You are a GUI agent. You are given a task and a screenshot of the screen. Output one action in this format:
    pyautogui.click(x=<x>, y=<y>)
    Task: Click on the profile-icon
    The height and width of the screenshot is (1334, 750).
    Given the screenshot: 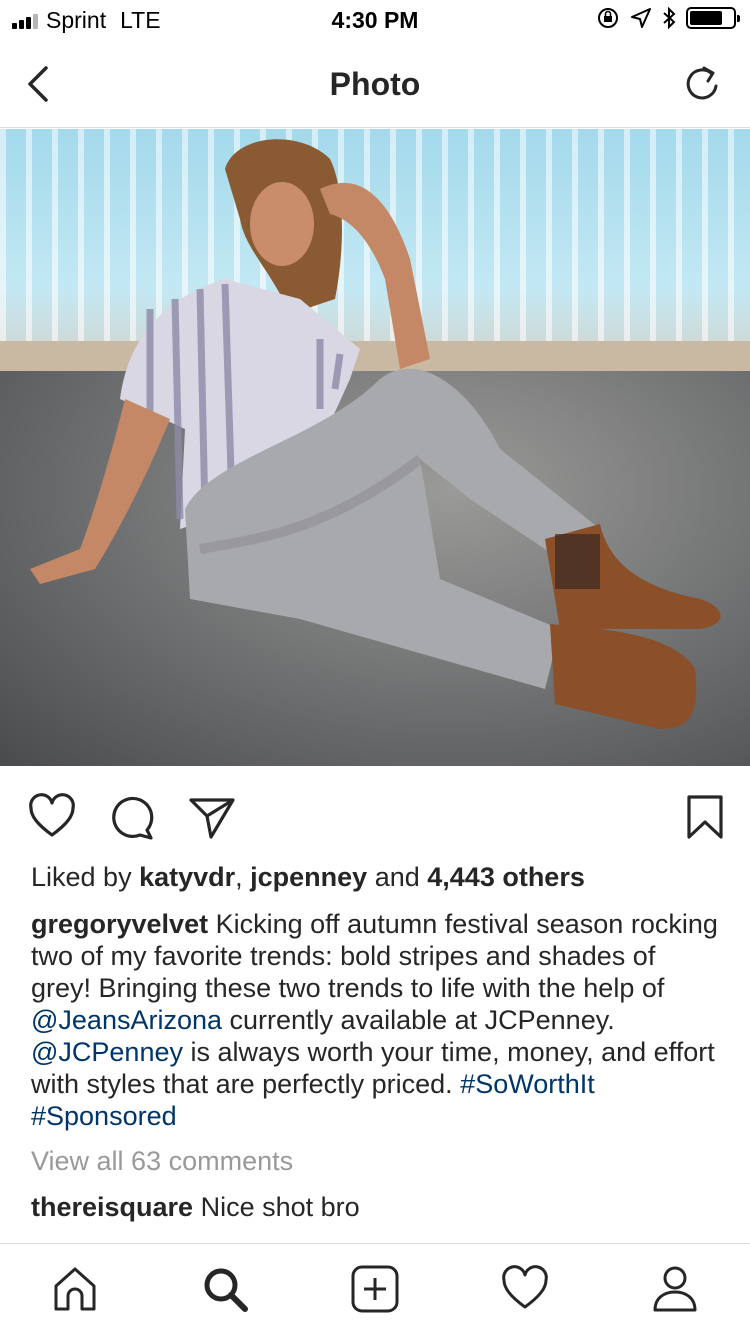 What is the action you would take?
    pyautogui.click(x=675, y=1289)
    